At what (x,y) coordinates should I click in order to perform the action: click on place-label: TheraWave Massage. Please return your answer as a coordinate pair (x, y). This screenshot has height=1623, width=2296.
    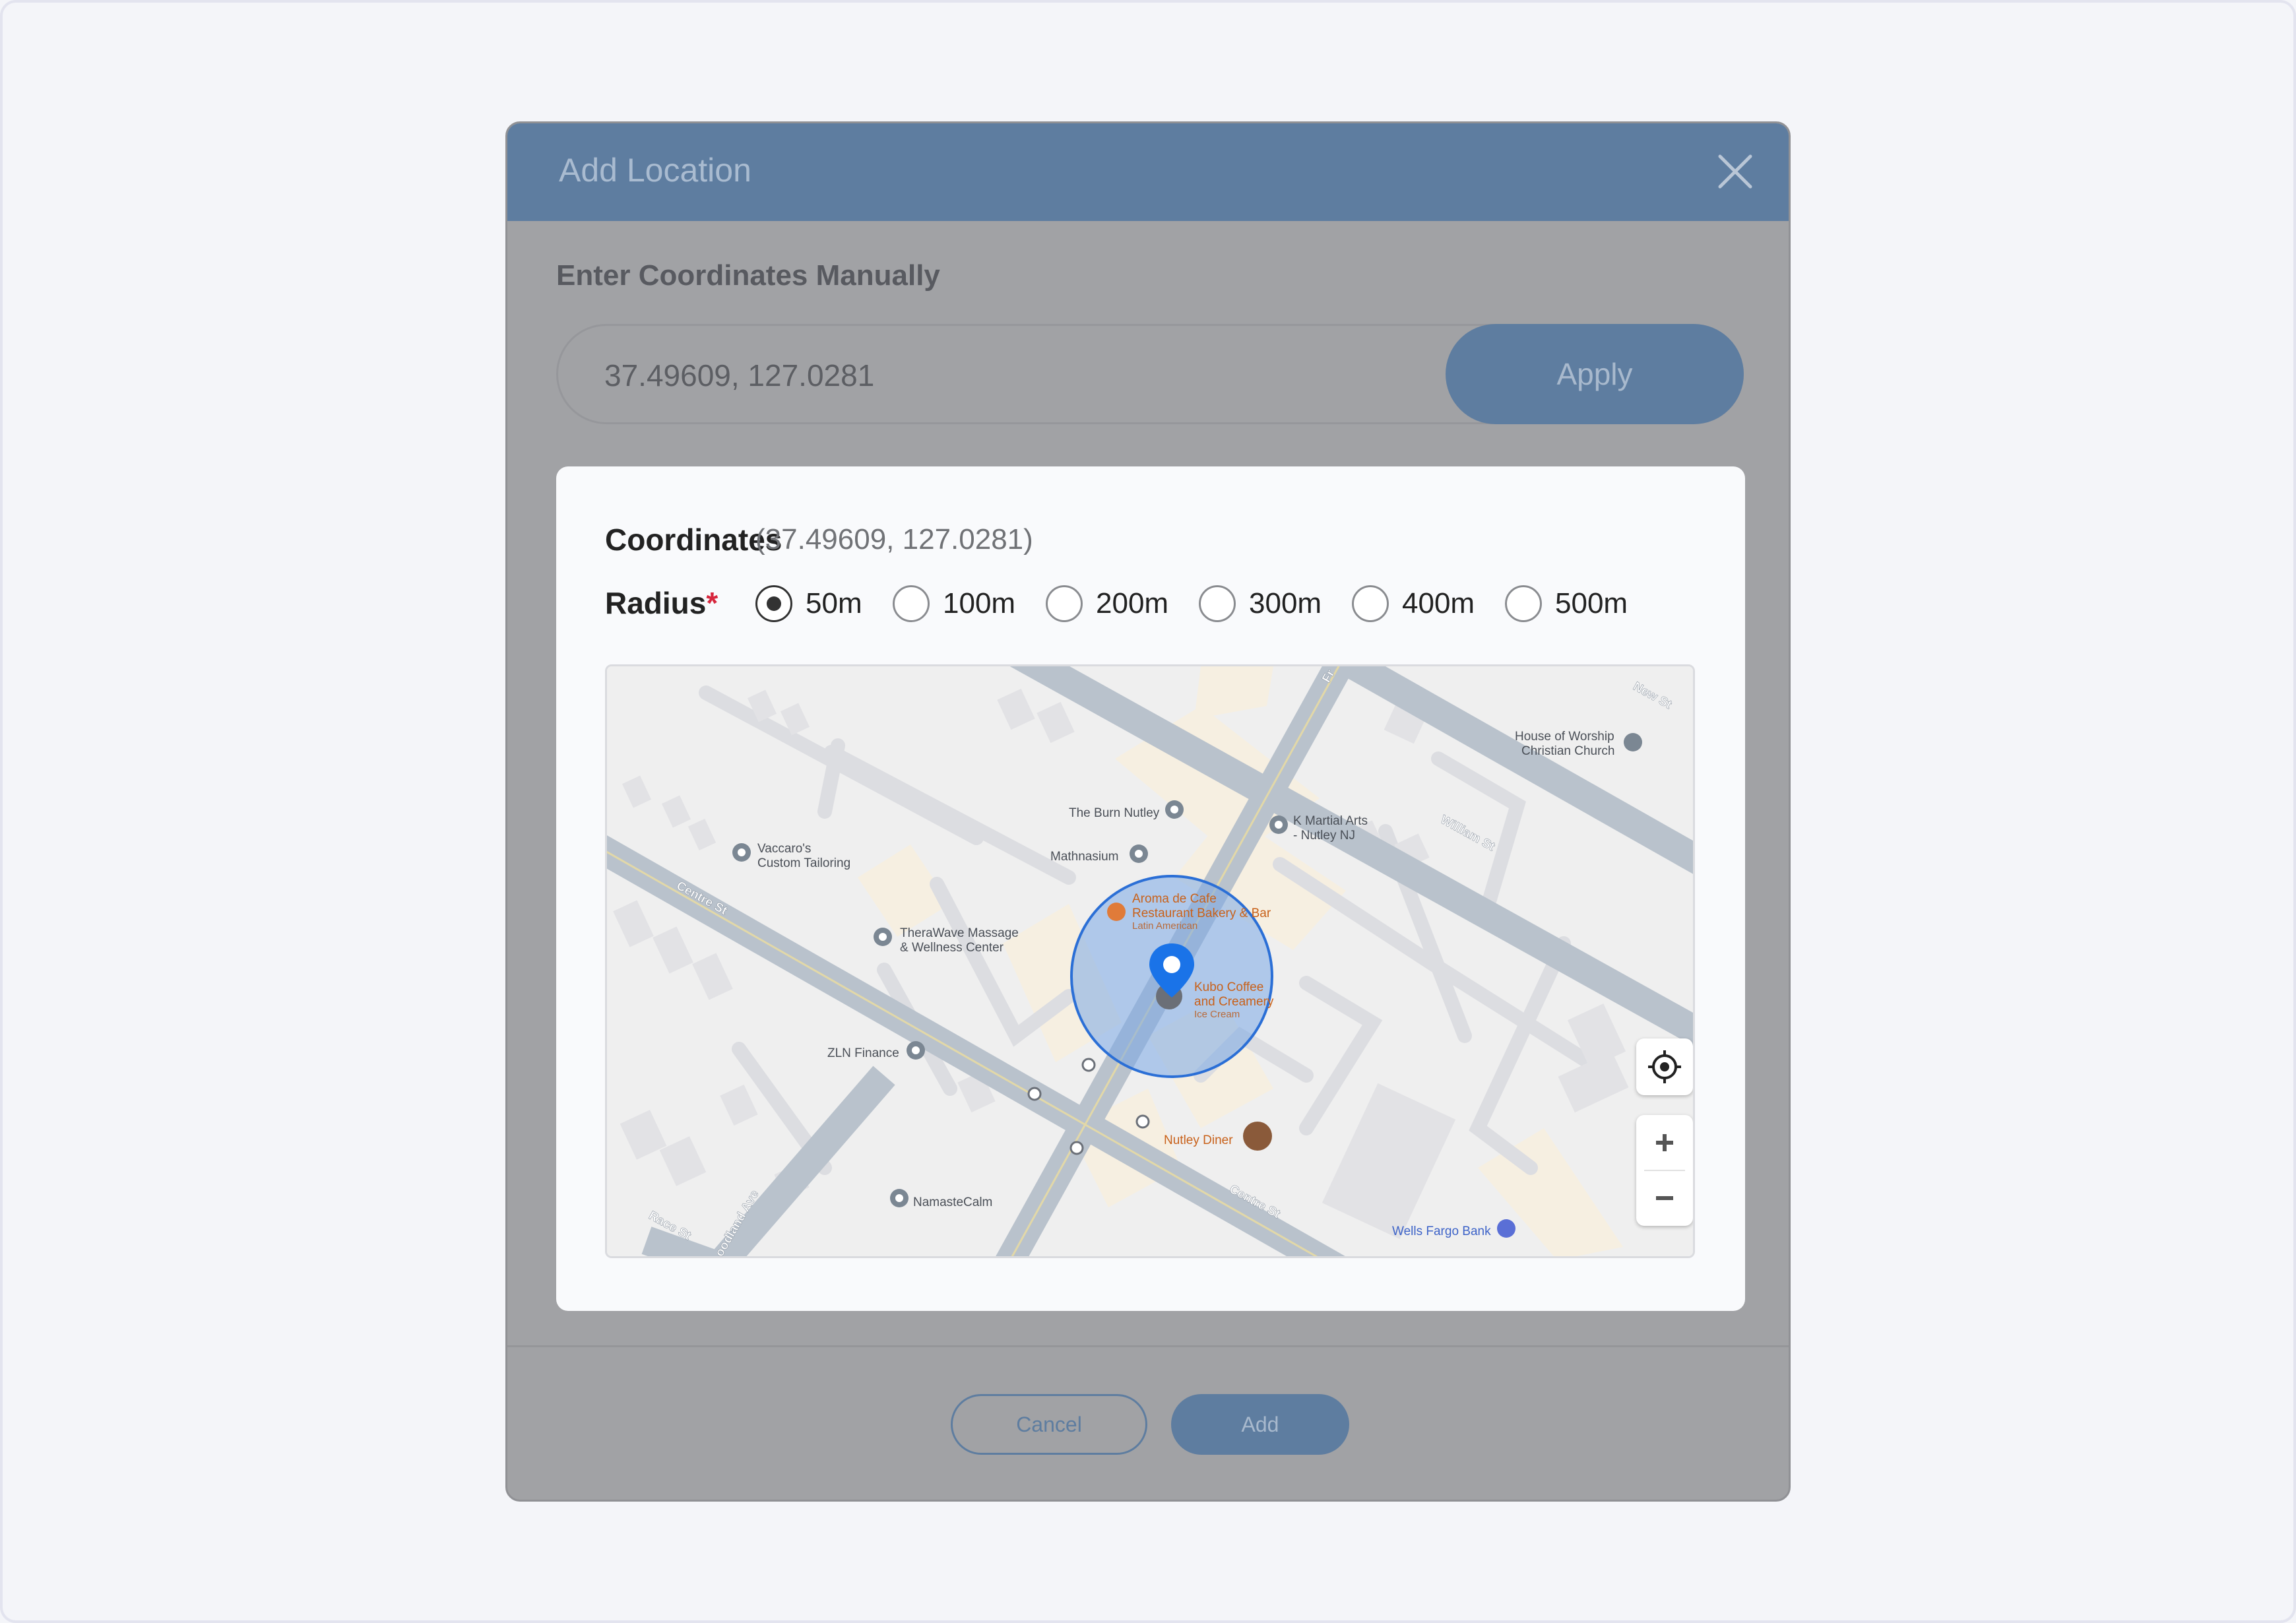
    Looking at the image, I should click on (959, 933).